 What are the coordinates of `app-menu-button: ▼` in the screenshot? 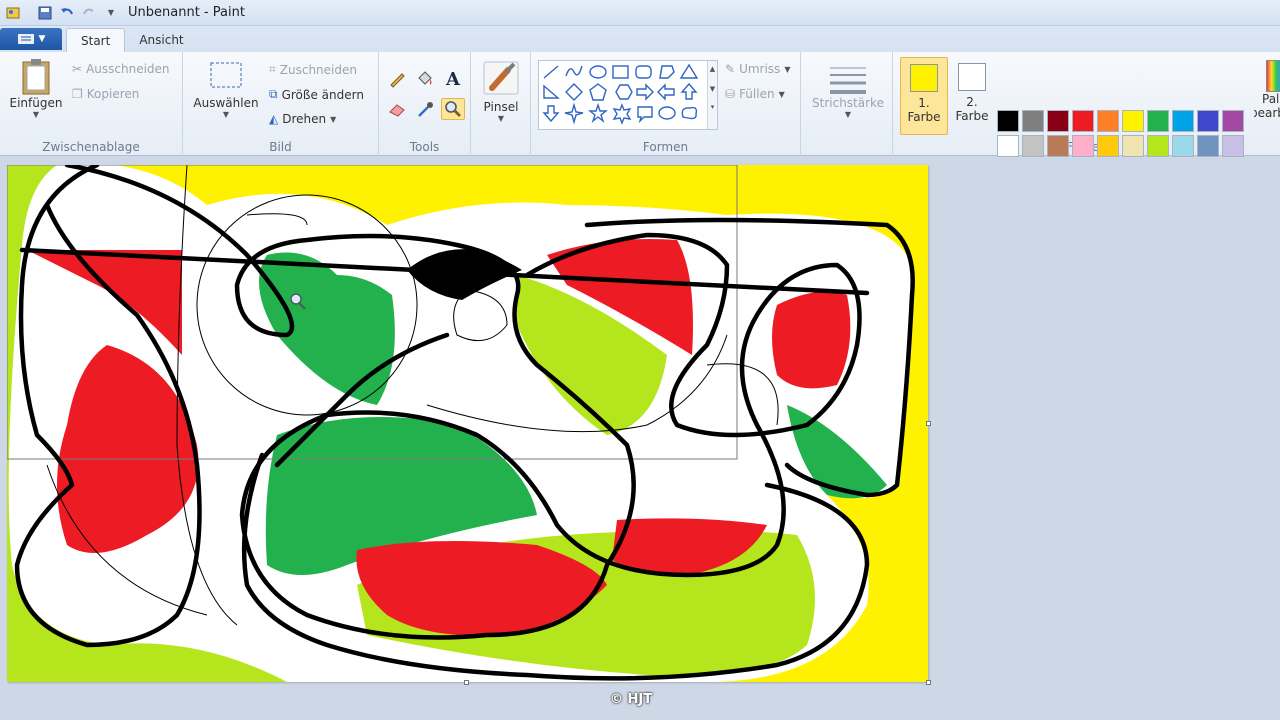 It's located at (31, 39).